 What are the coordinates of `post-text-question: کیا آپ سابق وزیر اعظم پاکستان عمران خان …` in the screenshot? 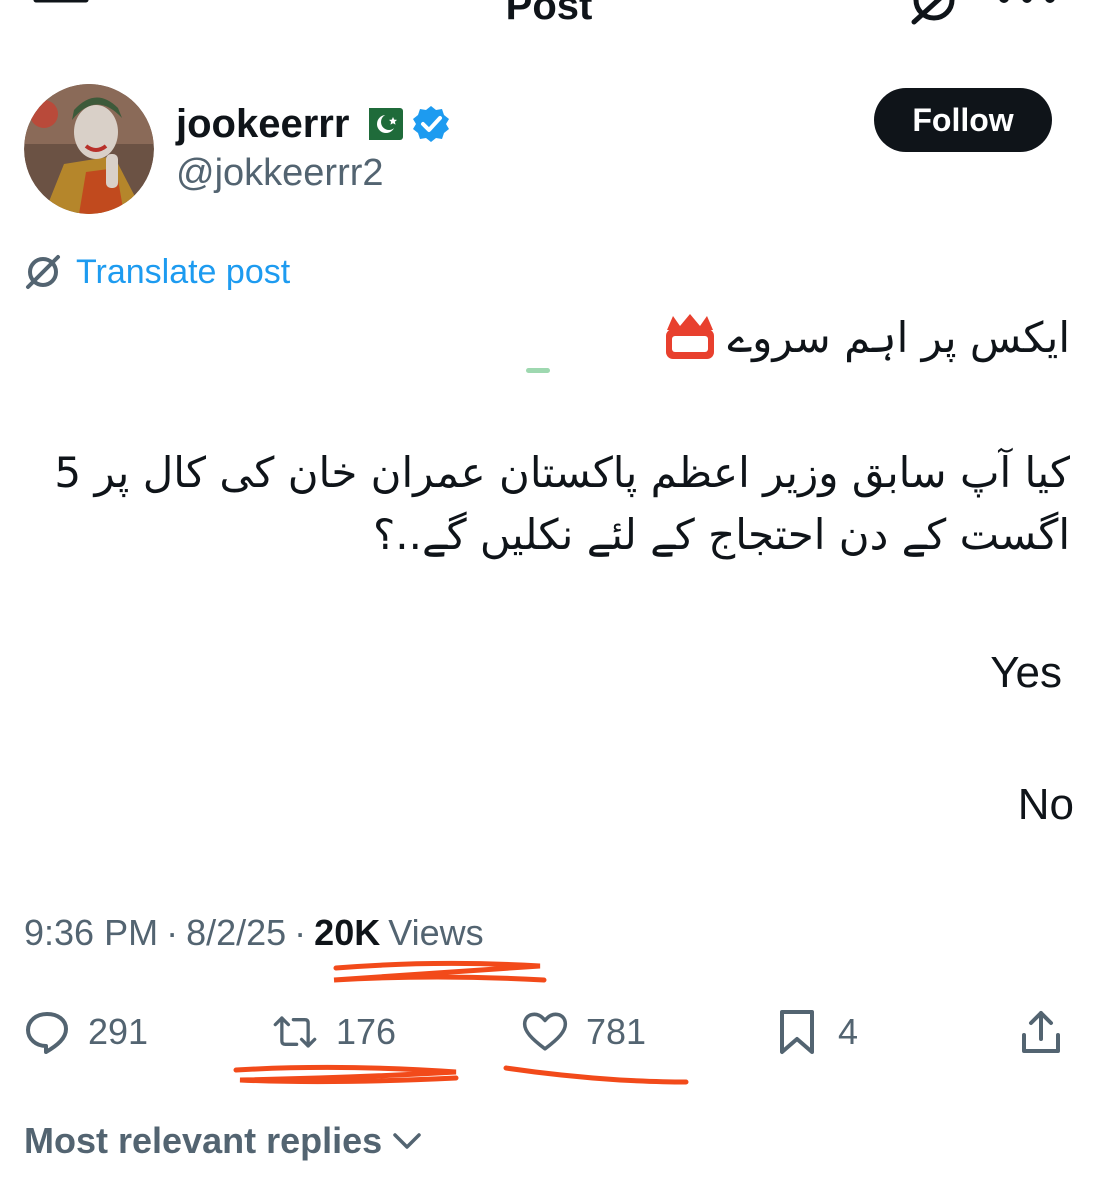 It's located at (562, 503).